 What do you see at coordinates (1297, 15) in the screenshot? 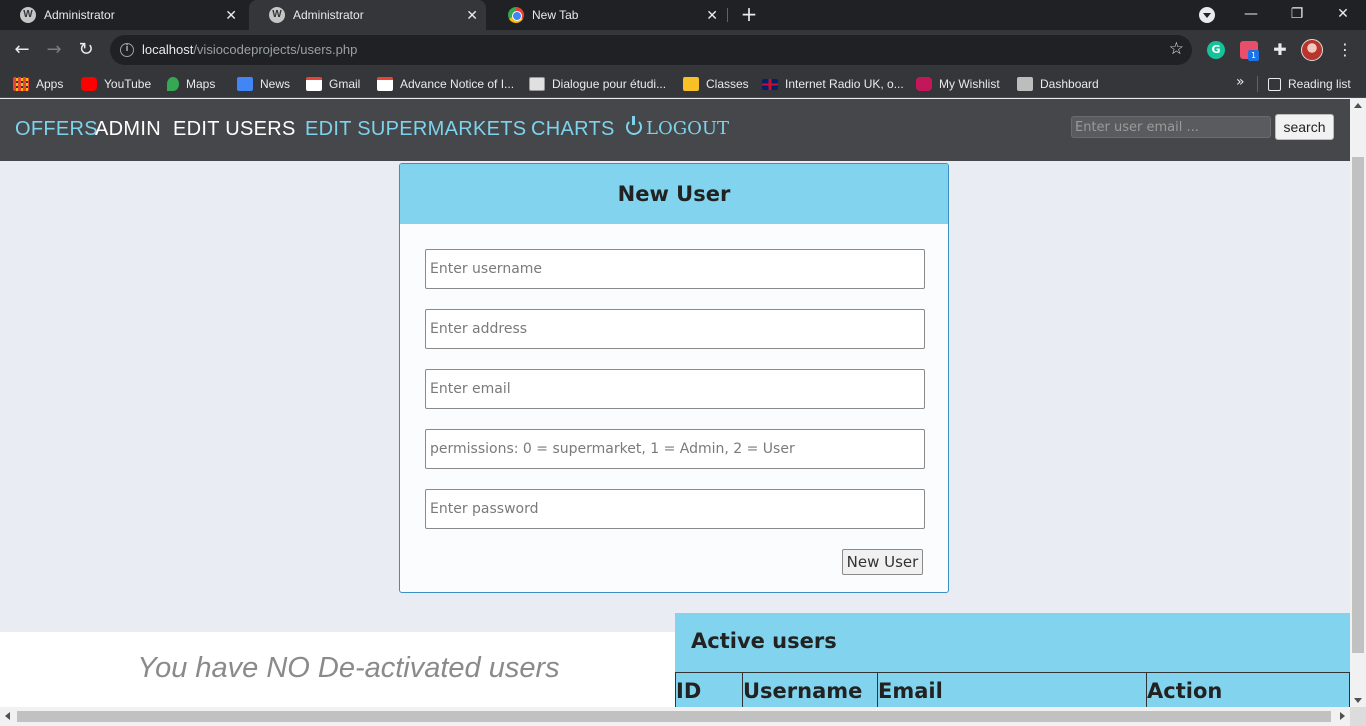
I see `restore-button: ❐` at bounding box center [1297, 15].